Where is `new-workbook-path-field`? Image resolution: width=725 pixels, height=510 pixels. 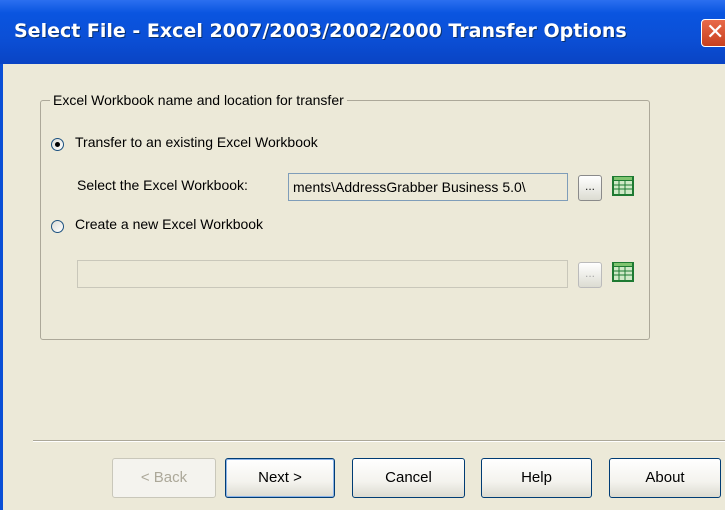
new-workbook-path-field is located at coordinates (322, 274).